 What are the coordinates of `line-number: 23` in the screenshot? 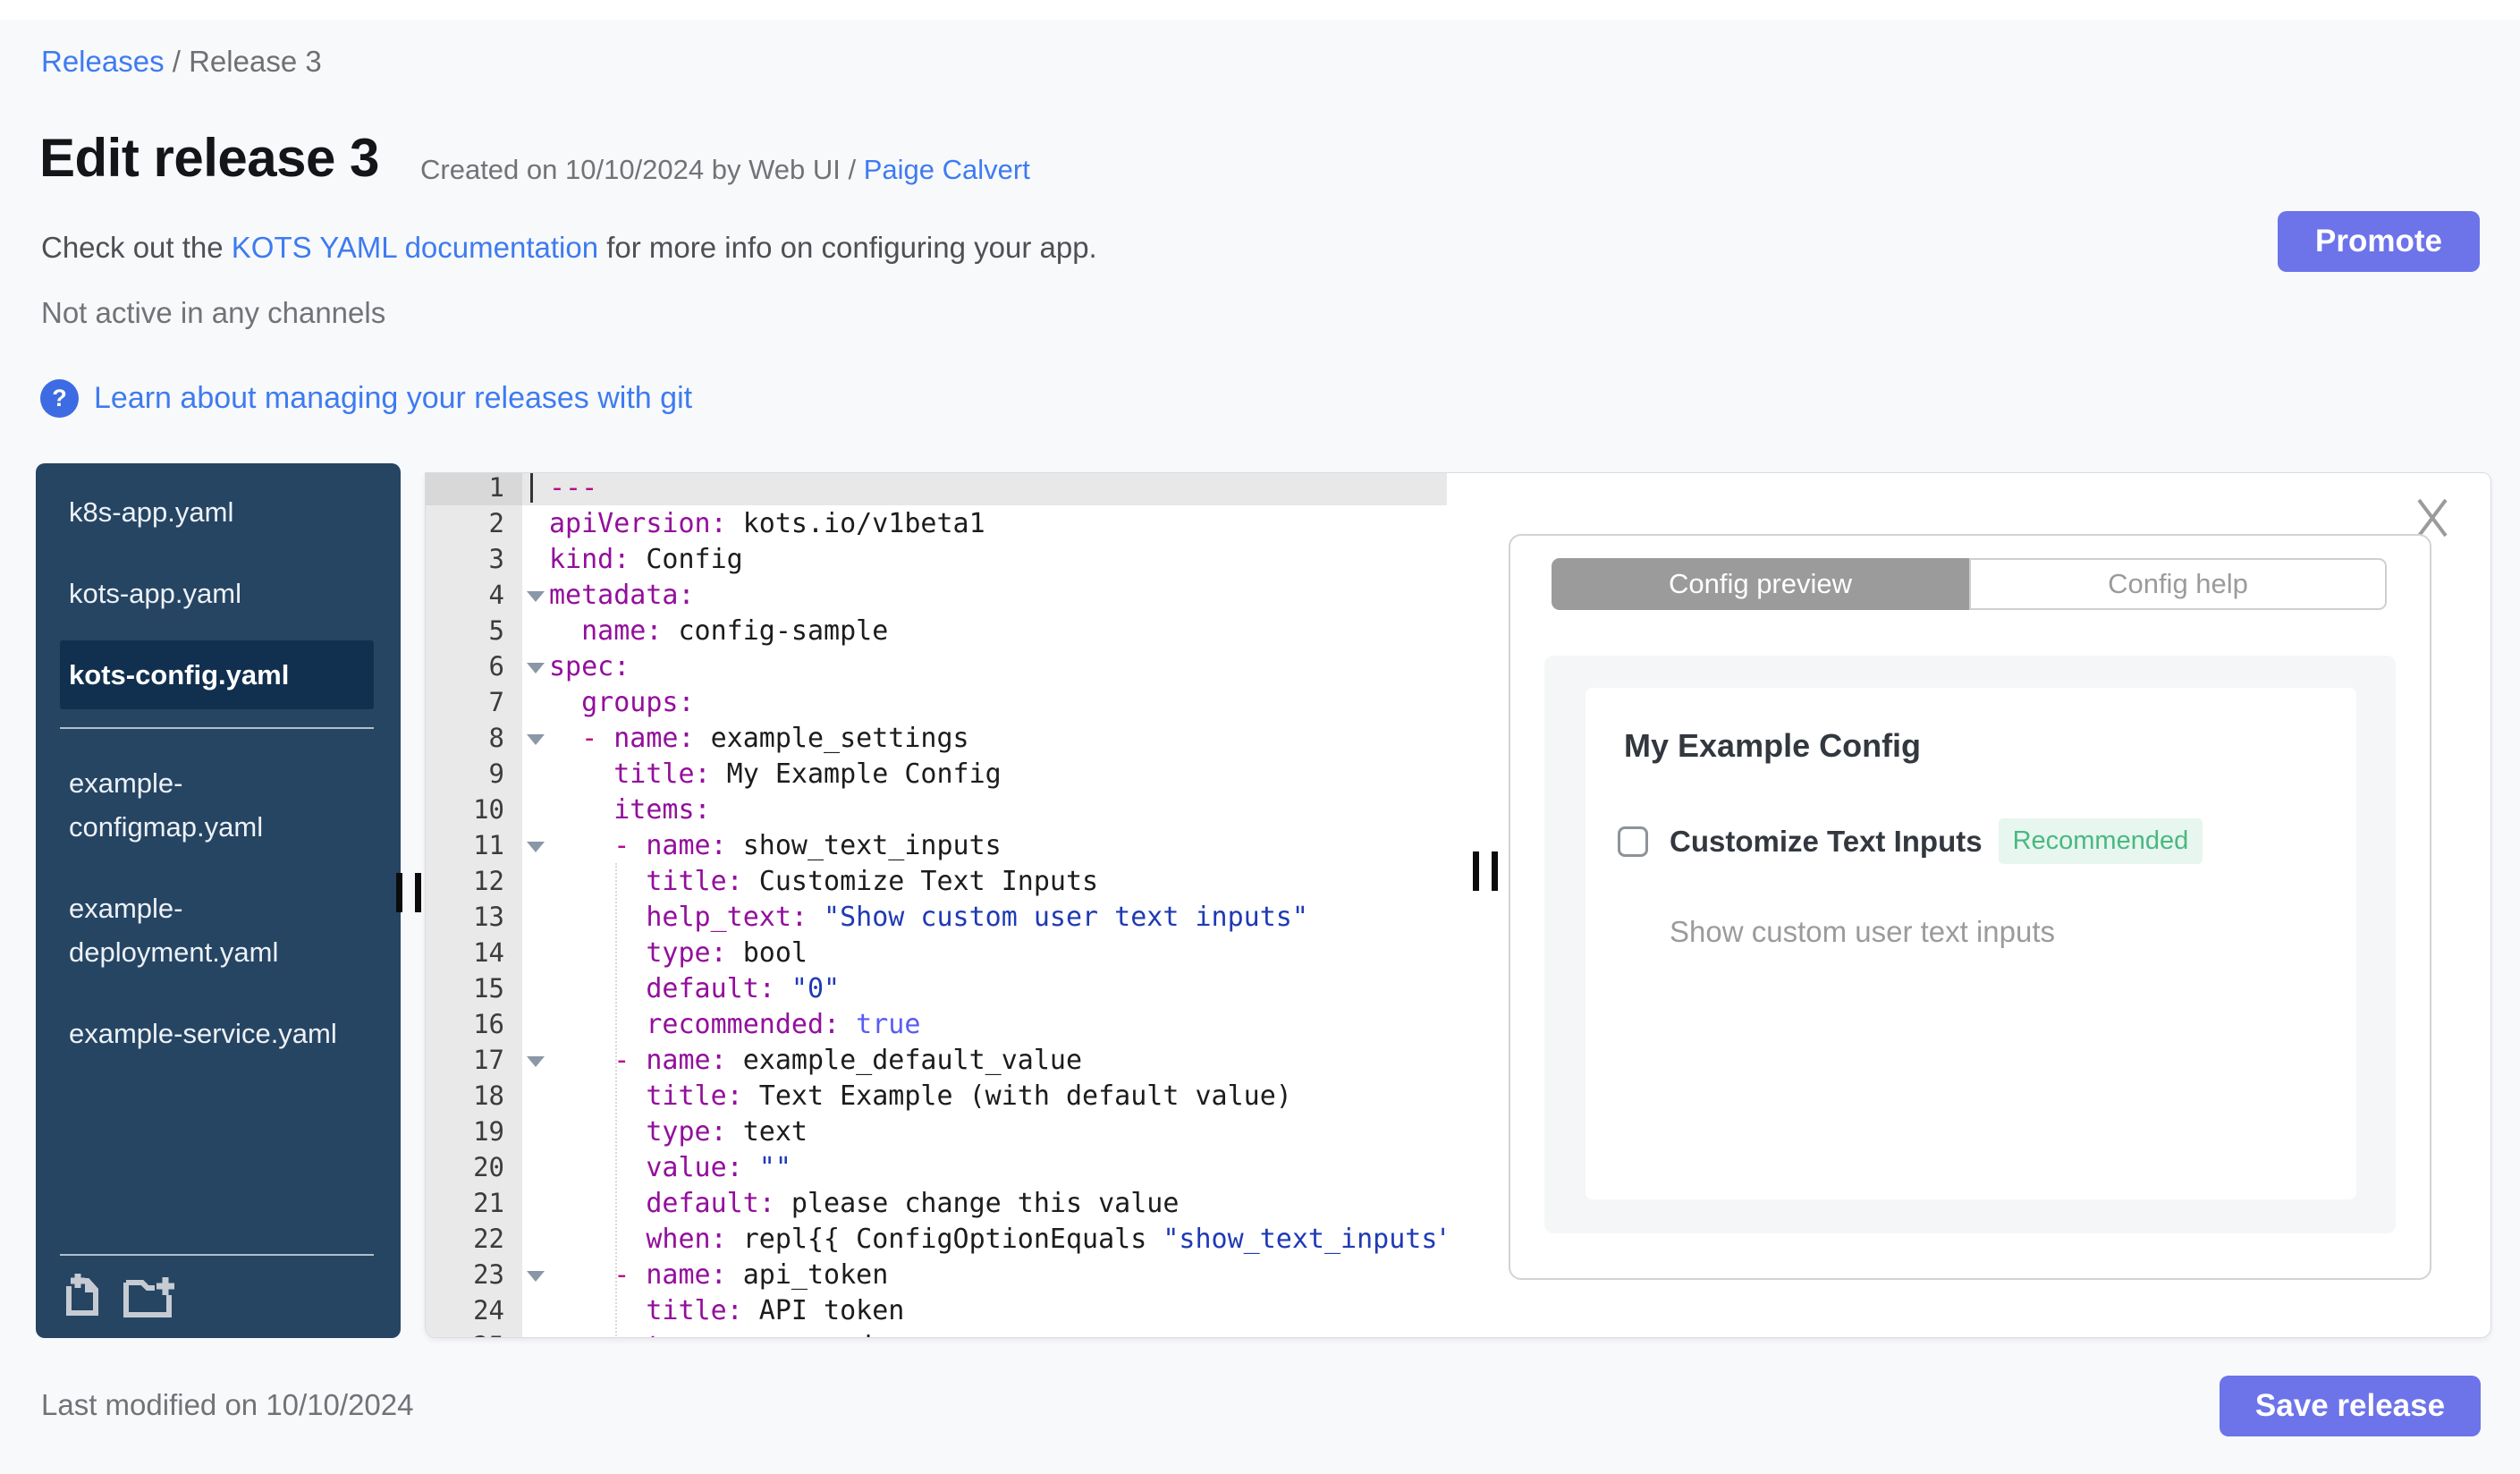 It's located at (474, 1274).